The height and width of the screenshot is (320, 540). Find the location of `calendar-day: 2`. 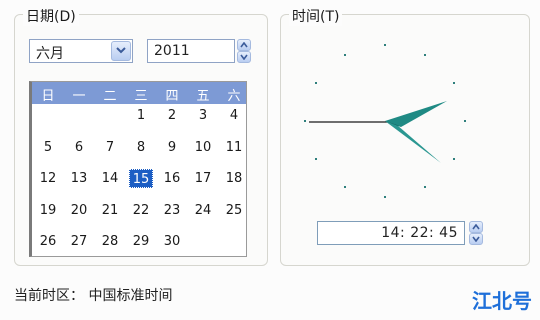

calendar-day: 2 is located at coordinates (172, 115).